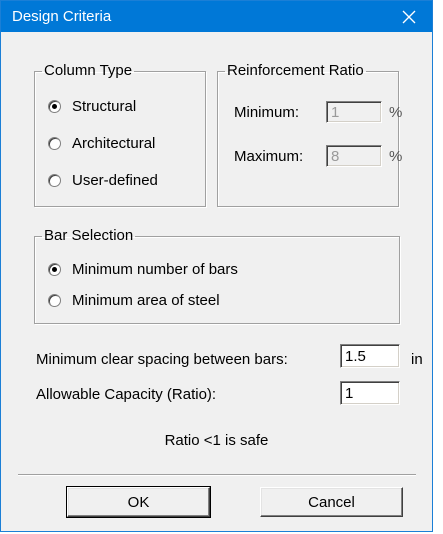  Describe the element at coordinates (217, 475) in the screenshot. I see `button-separator` at that location.